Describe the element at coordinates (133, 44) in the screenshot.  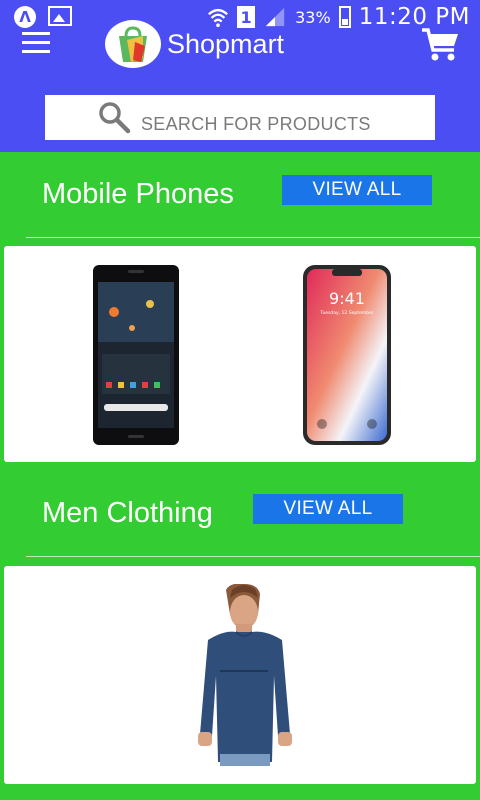
I see `shopping-bag-logo-icon` at that location.